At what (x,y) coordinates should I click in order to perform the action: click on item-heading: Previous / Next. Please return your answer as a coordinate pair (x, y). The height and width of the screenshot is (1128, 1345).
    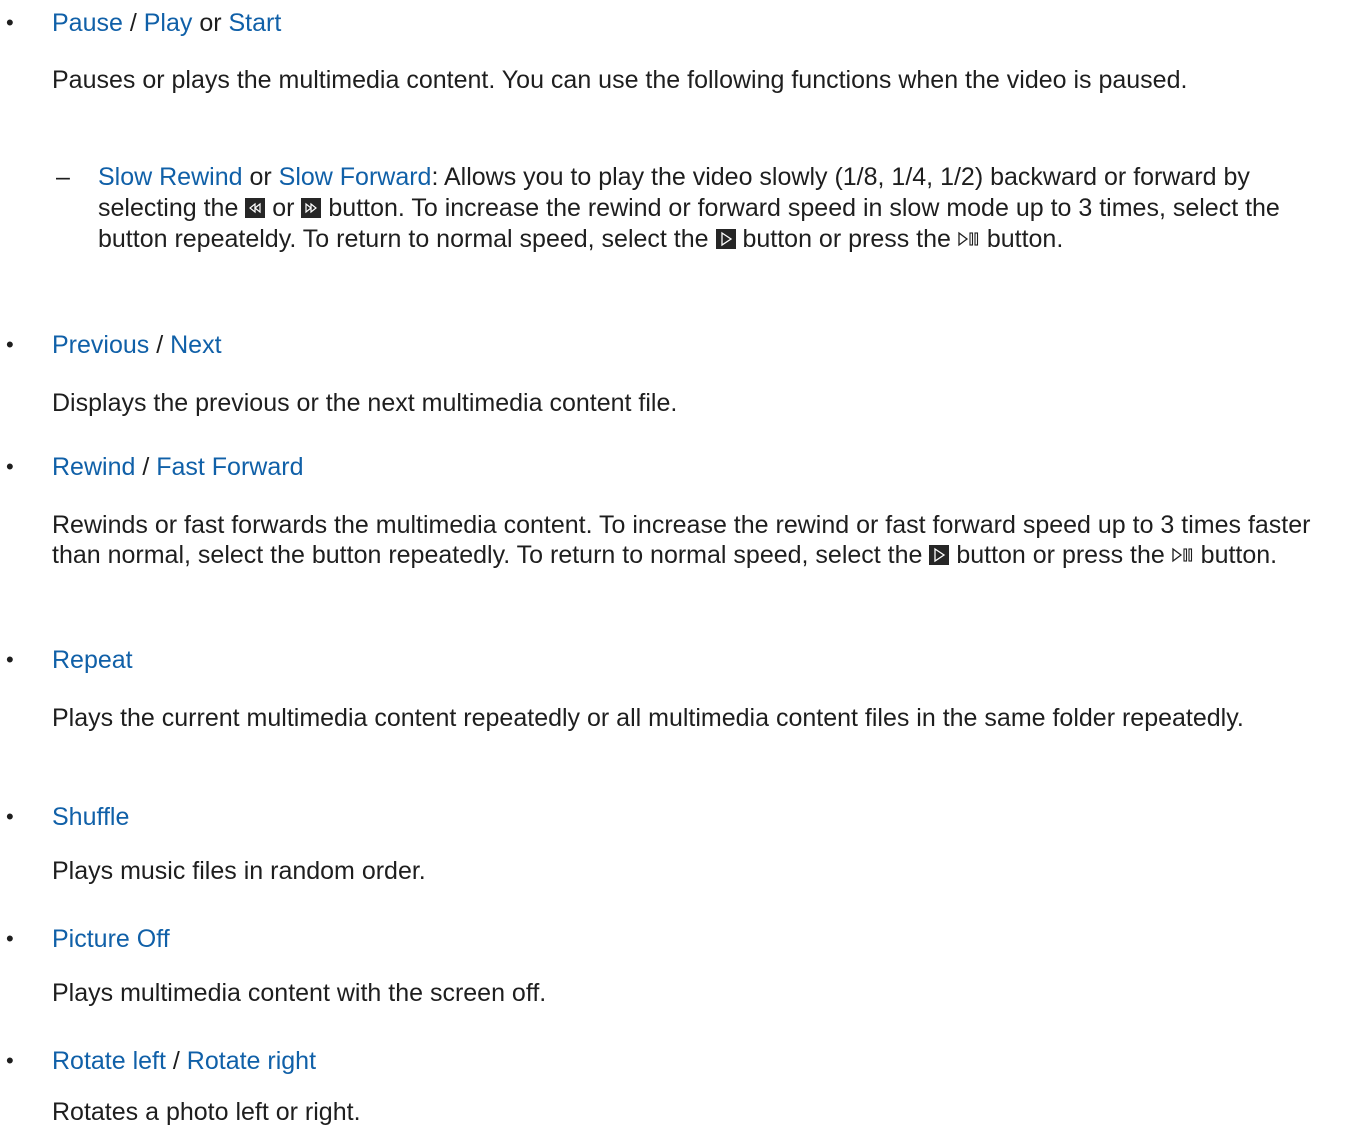
    Looking at the image, I should click on (137, 345).